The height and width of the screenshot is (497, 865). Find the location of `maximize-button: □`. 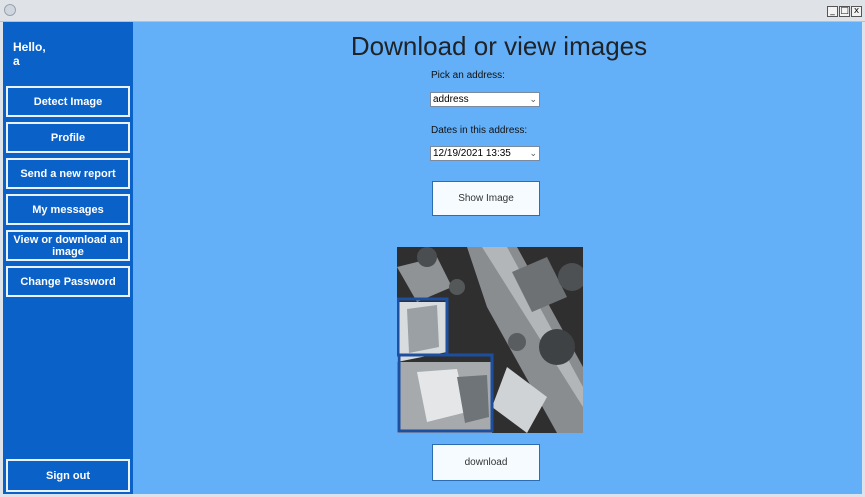

maximize-button: □ is located at coordinates (844, 11).